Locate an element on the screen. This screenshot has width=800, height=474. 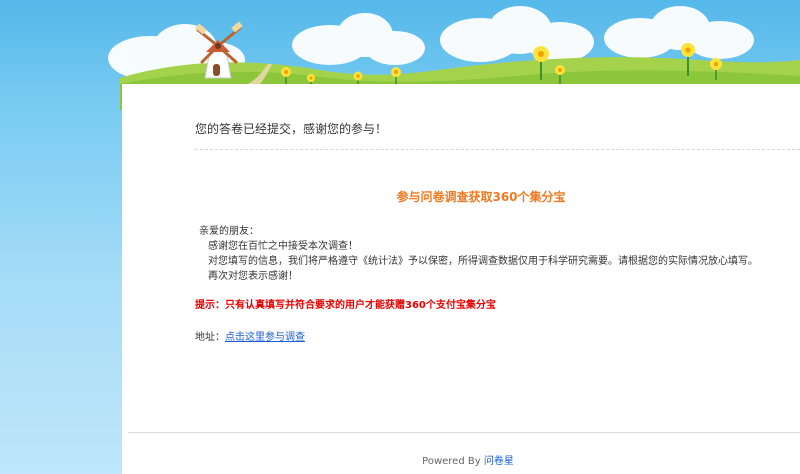
letter-greeting: 亲爱的朋友： is located at coordinates (229, 231).